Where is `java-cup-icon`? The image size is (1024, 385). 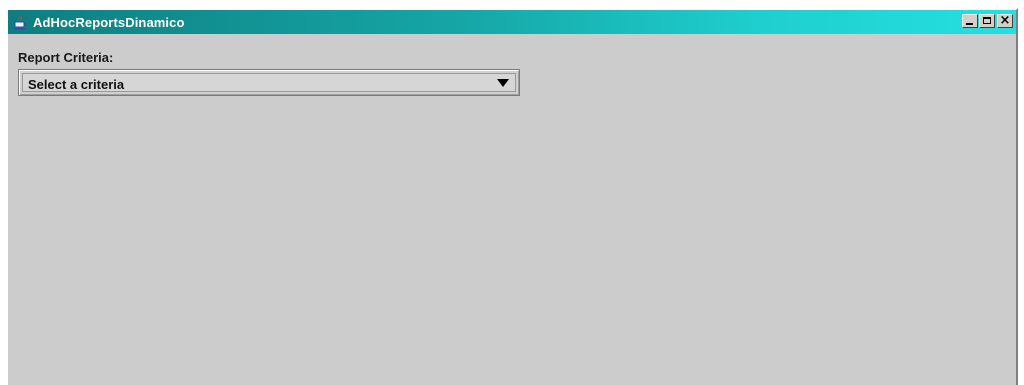 java-cup-icon is located at coordinates (20, 22).